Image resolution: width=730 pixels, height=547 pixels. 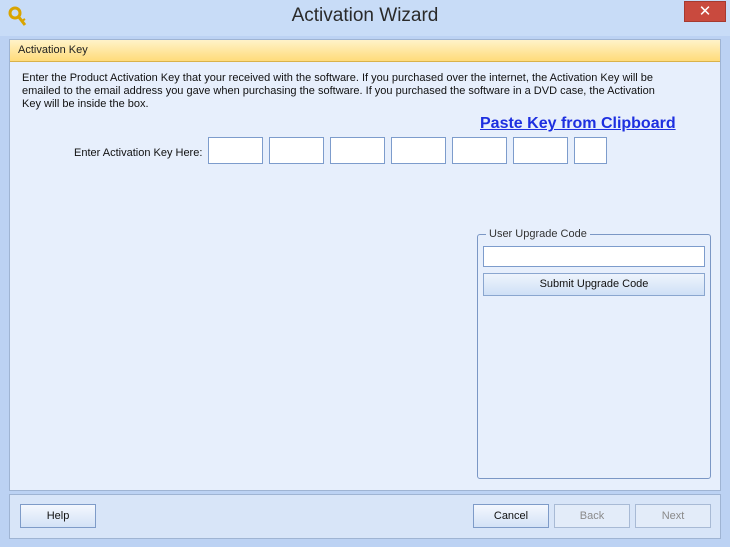 I want to click on window-title: Activation Wizard, so click(x=365, y=15).